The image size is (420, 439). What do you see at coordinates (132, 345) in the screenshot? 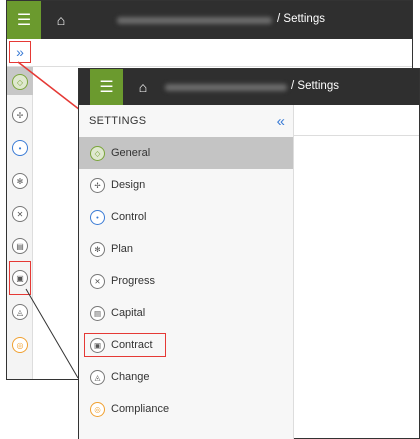
I see `sidebar-item-label: Contract` at bounding box center [132, 345].